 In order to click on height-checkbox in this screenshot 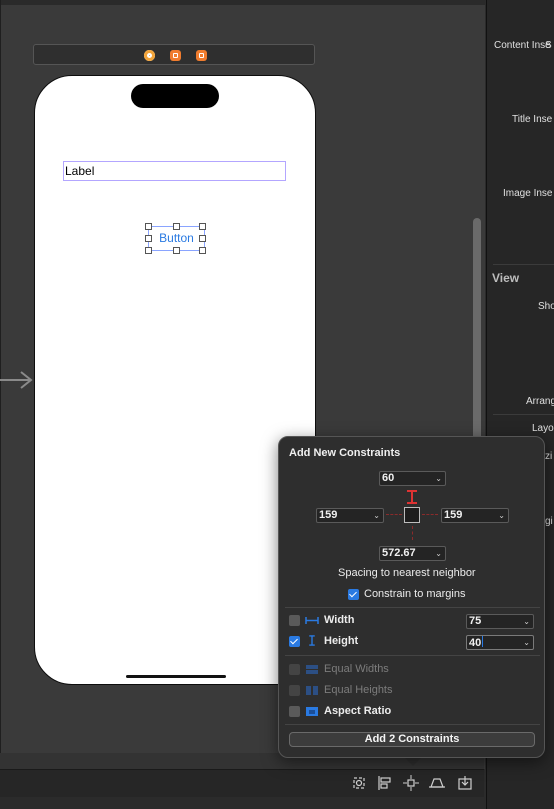, I will do `click(294, 641)`.